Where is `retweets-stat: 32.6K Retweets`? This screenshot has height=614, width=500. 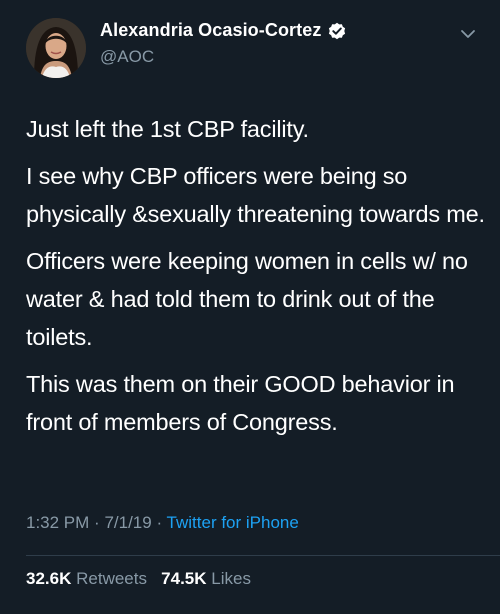
retweets-stat: 32.6K Retweets is located at coordinates (89, 578).